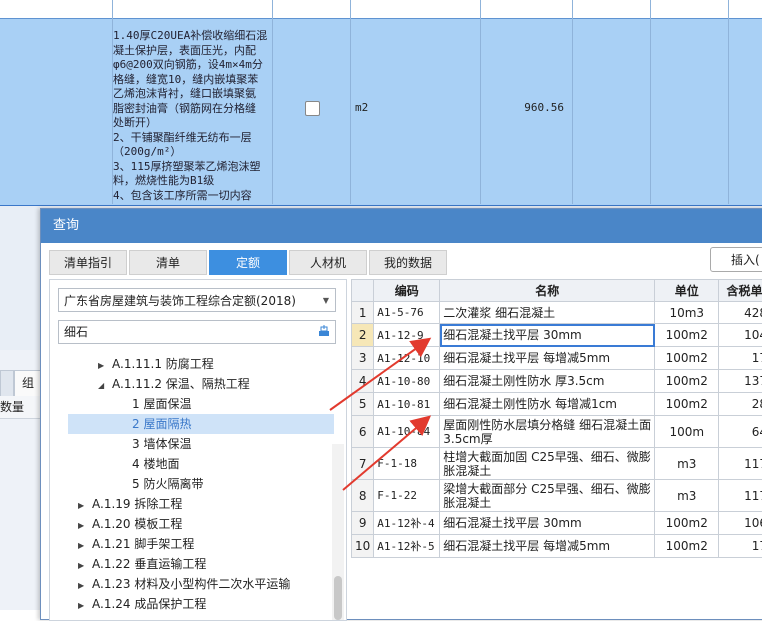  What do you see at coordinates (740, 432) in the screenshot?
I see `row-price: 64` at bounding box center [740, 432].